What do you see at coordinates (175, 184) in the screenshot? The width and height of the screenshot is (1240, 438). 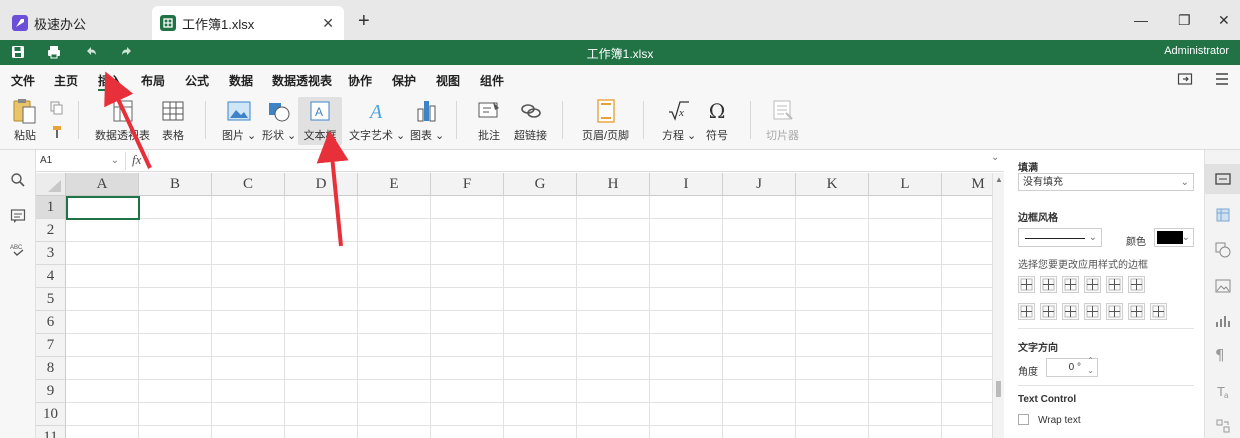 I see `column-header-b: B` at bounding box center [175, 184].